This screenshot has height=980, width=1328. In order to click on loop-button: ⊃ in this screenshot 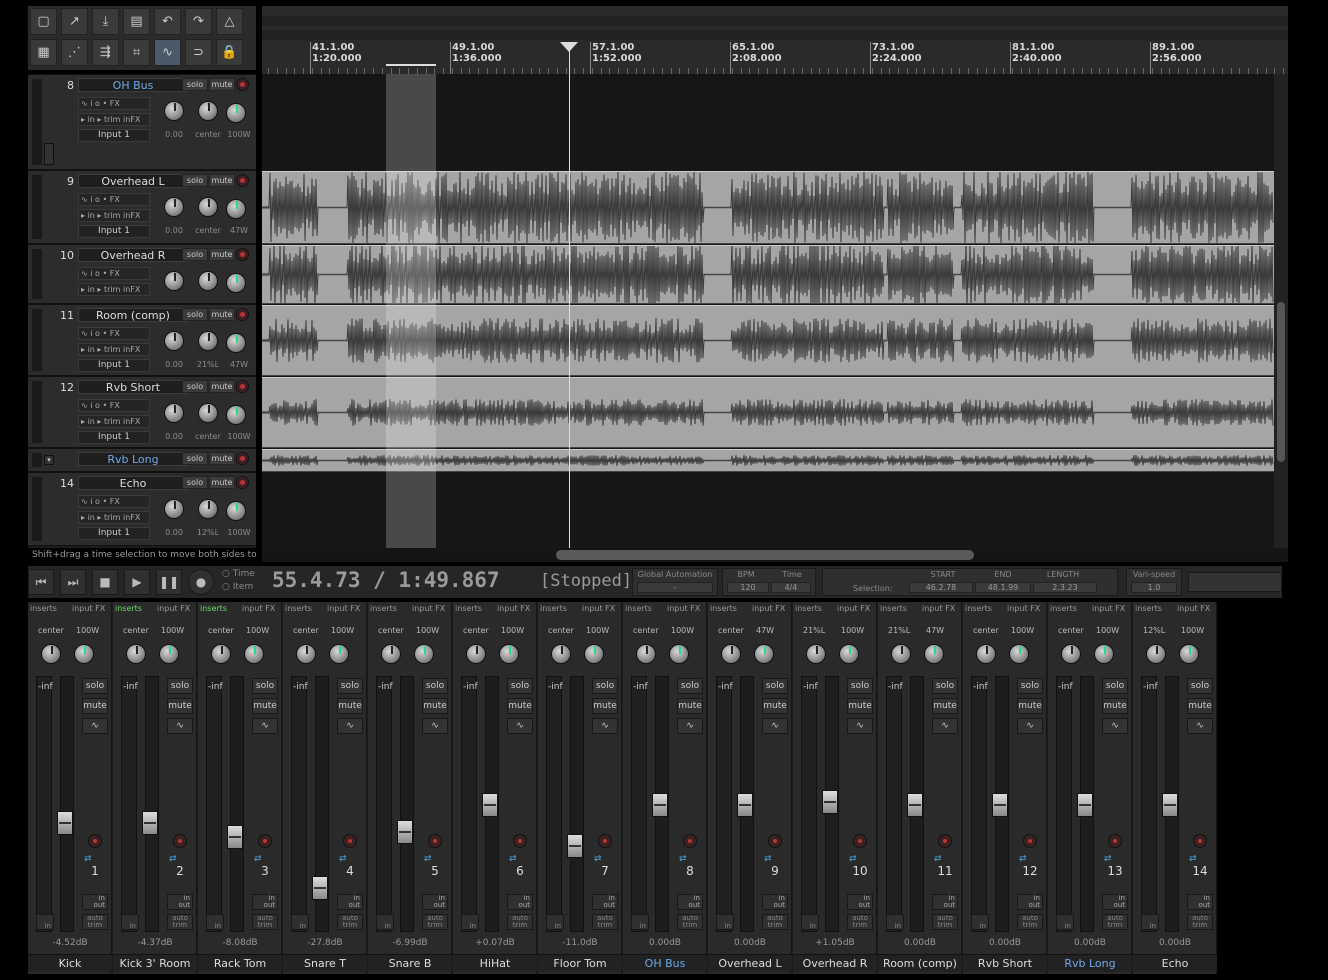, I will do `click(198, 52)`.